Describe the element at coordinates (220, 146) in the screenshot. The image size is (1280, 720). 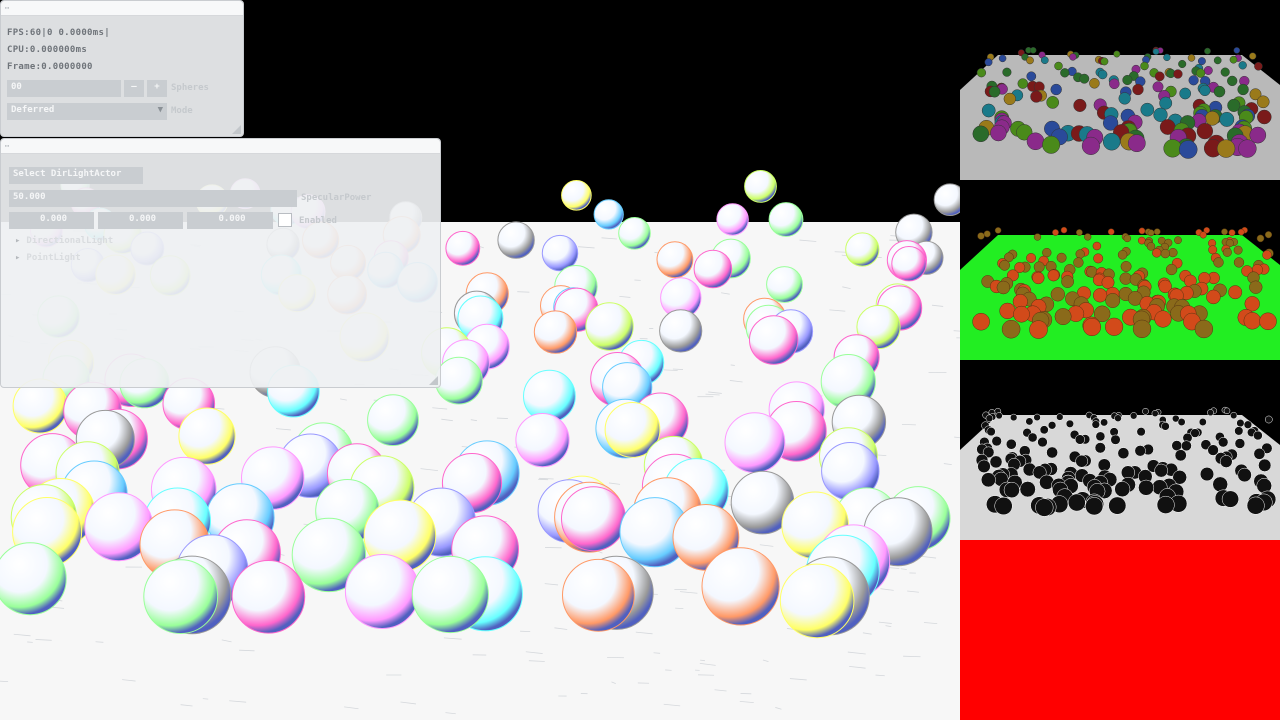
I see `light-panel-titlebar: ⋯` at that location.